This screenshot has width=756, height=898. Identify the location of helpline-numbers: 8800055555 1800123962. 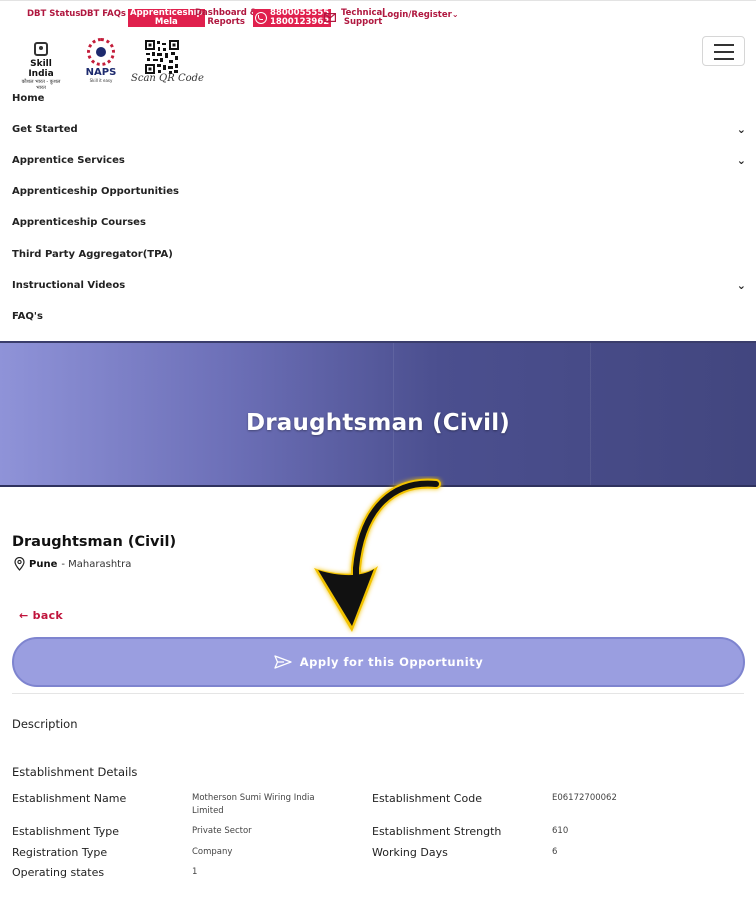
(292, 18).